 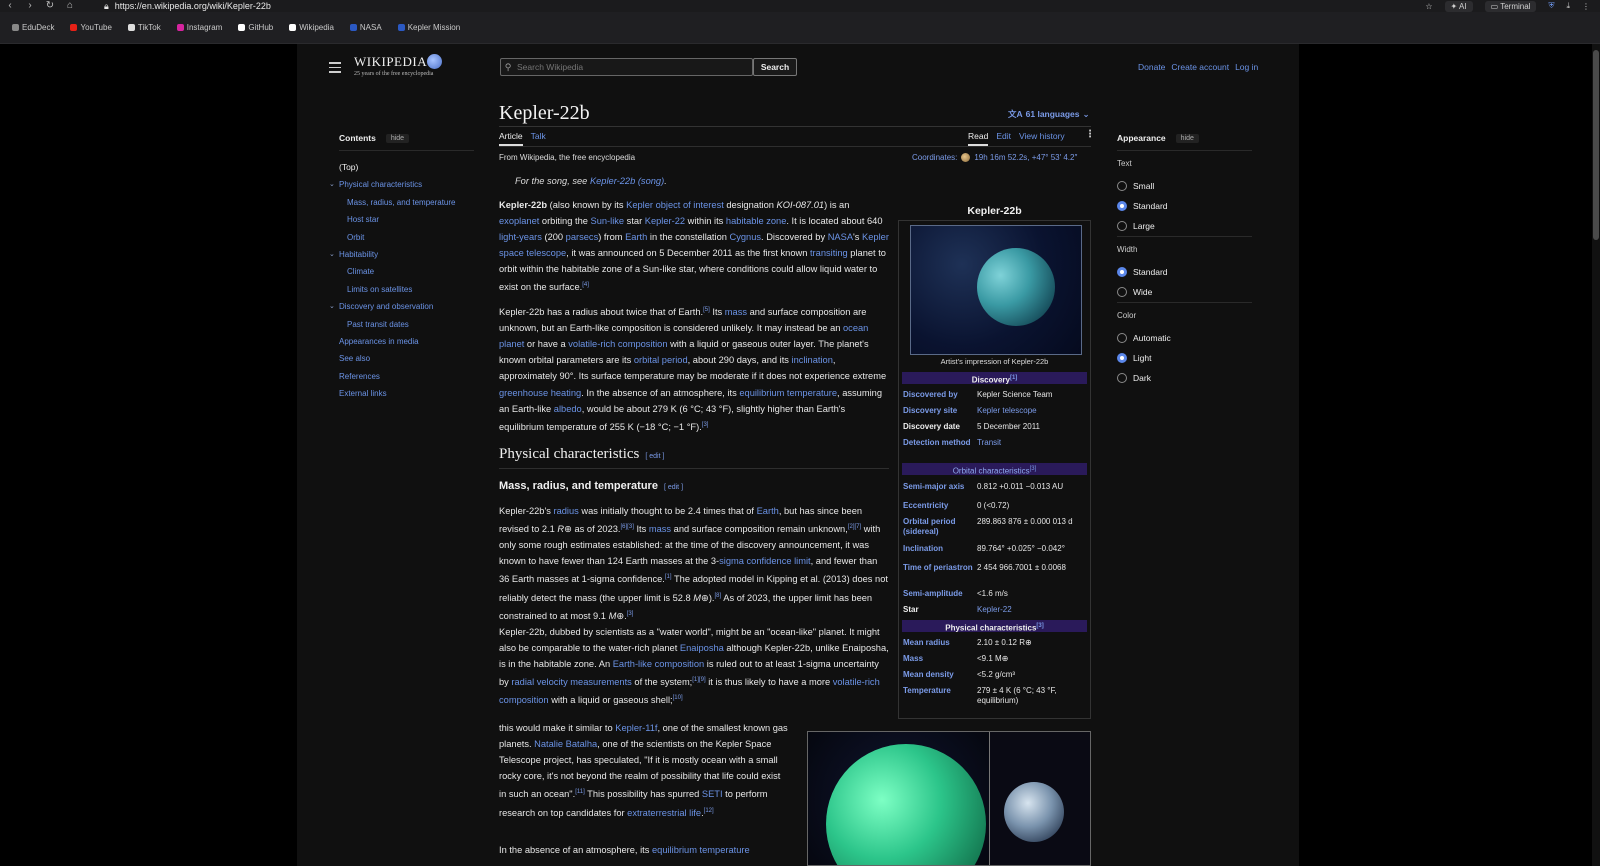 What do you see at coordinates (636, 728) in the screenshot?
I see `article-link: Kepler-11f` at bounding box center [636, 728].